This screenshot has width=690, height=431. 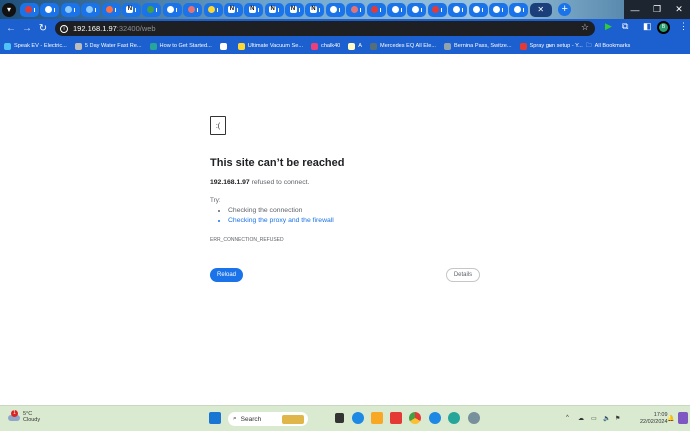 I want to click on extensions-puzzle-icon: ⧉, so click(x=625, y=26).